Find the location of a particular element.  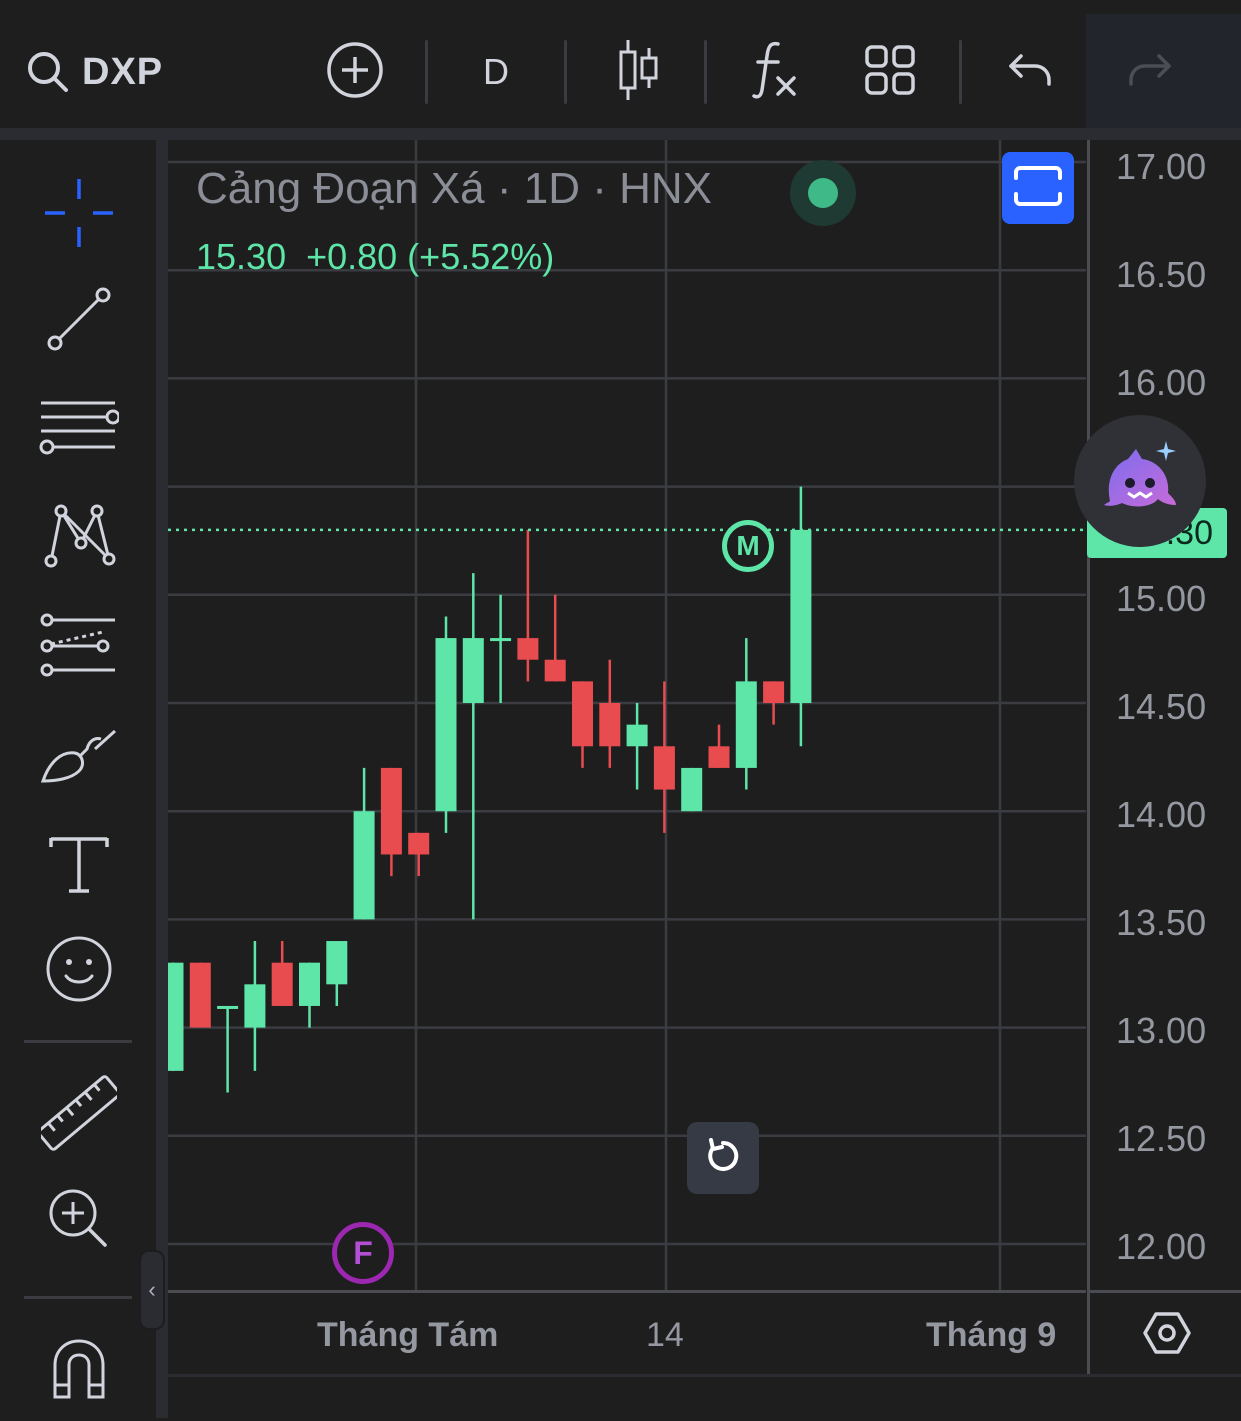

reset-icon is located at coordinates (723, 1158).